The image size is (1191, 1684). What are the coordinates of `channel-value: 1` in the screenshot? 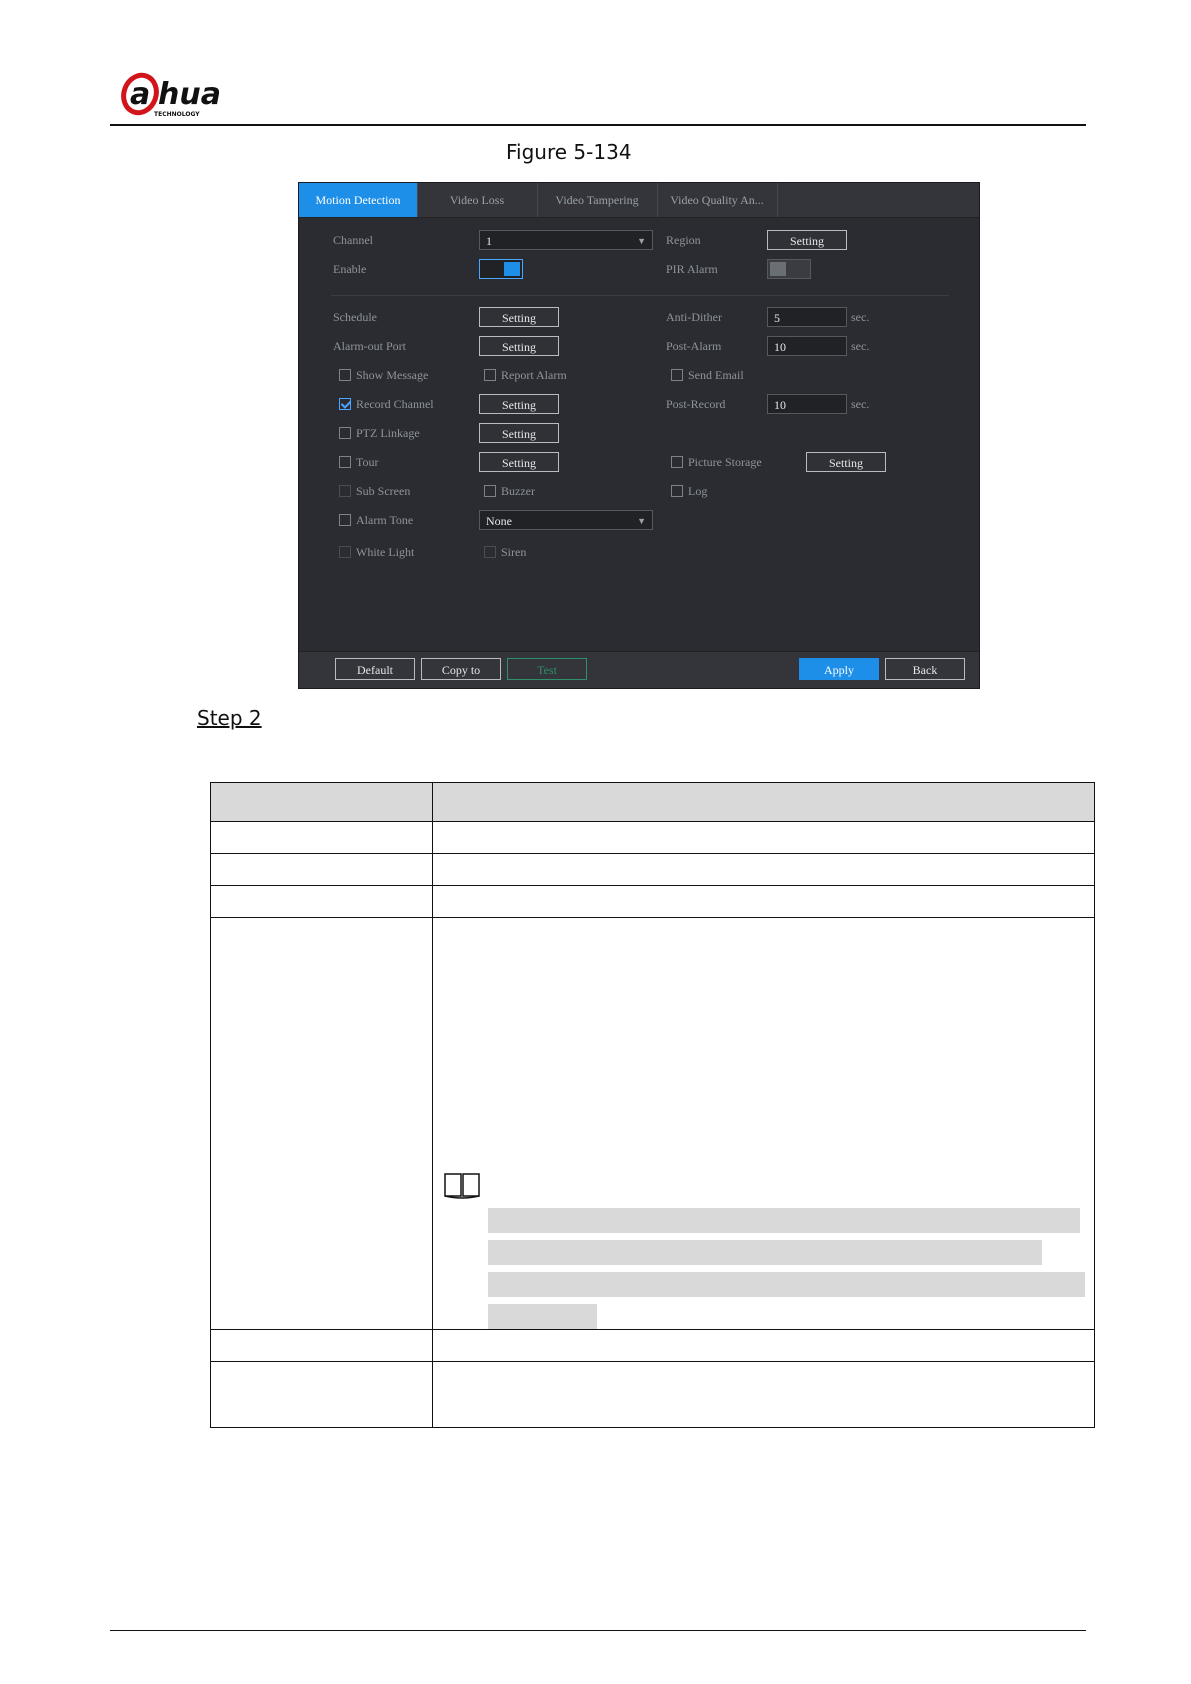 It's located at (489, 241).